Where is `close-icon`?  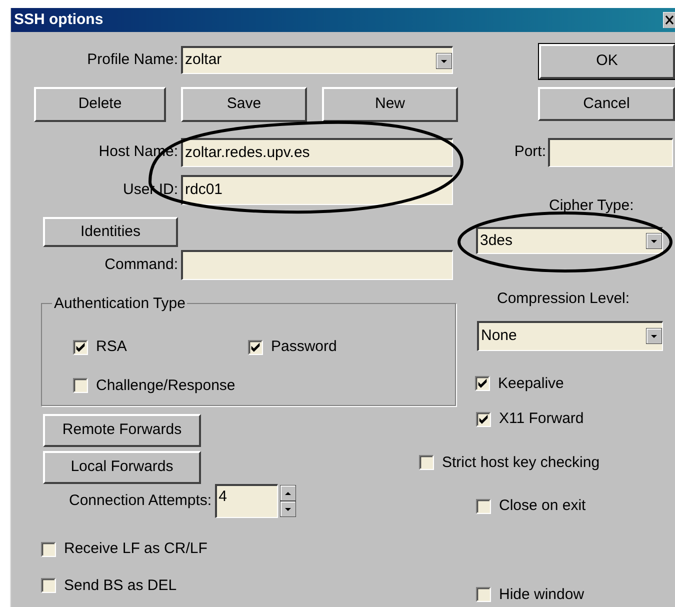
close-icon is located at coordinates (669, 20).